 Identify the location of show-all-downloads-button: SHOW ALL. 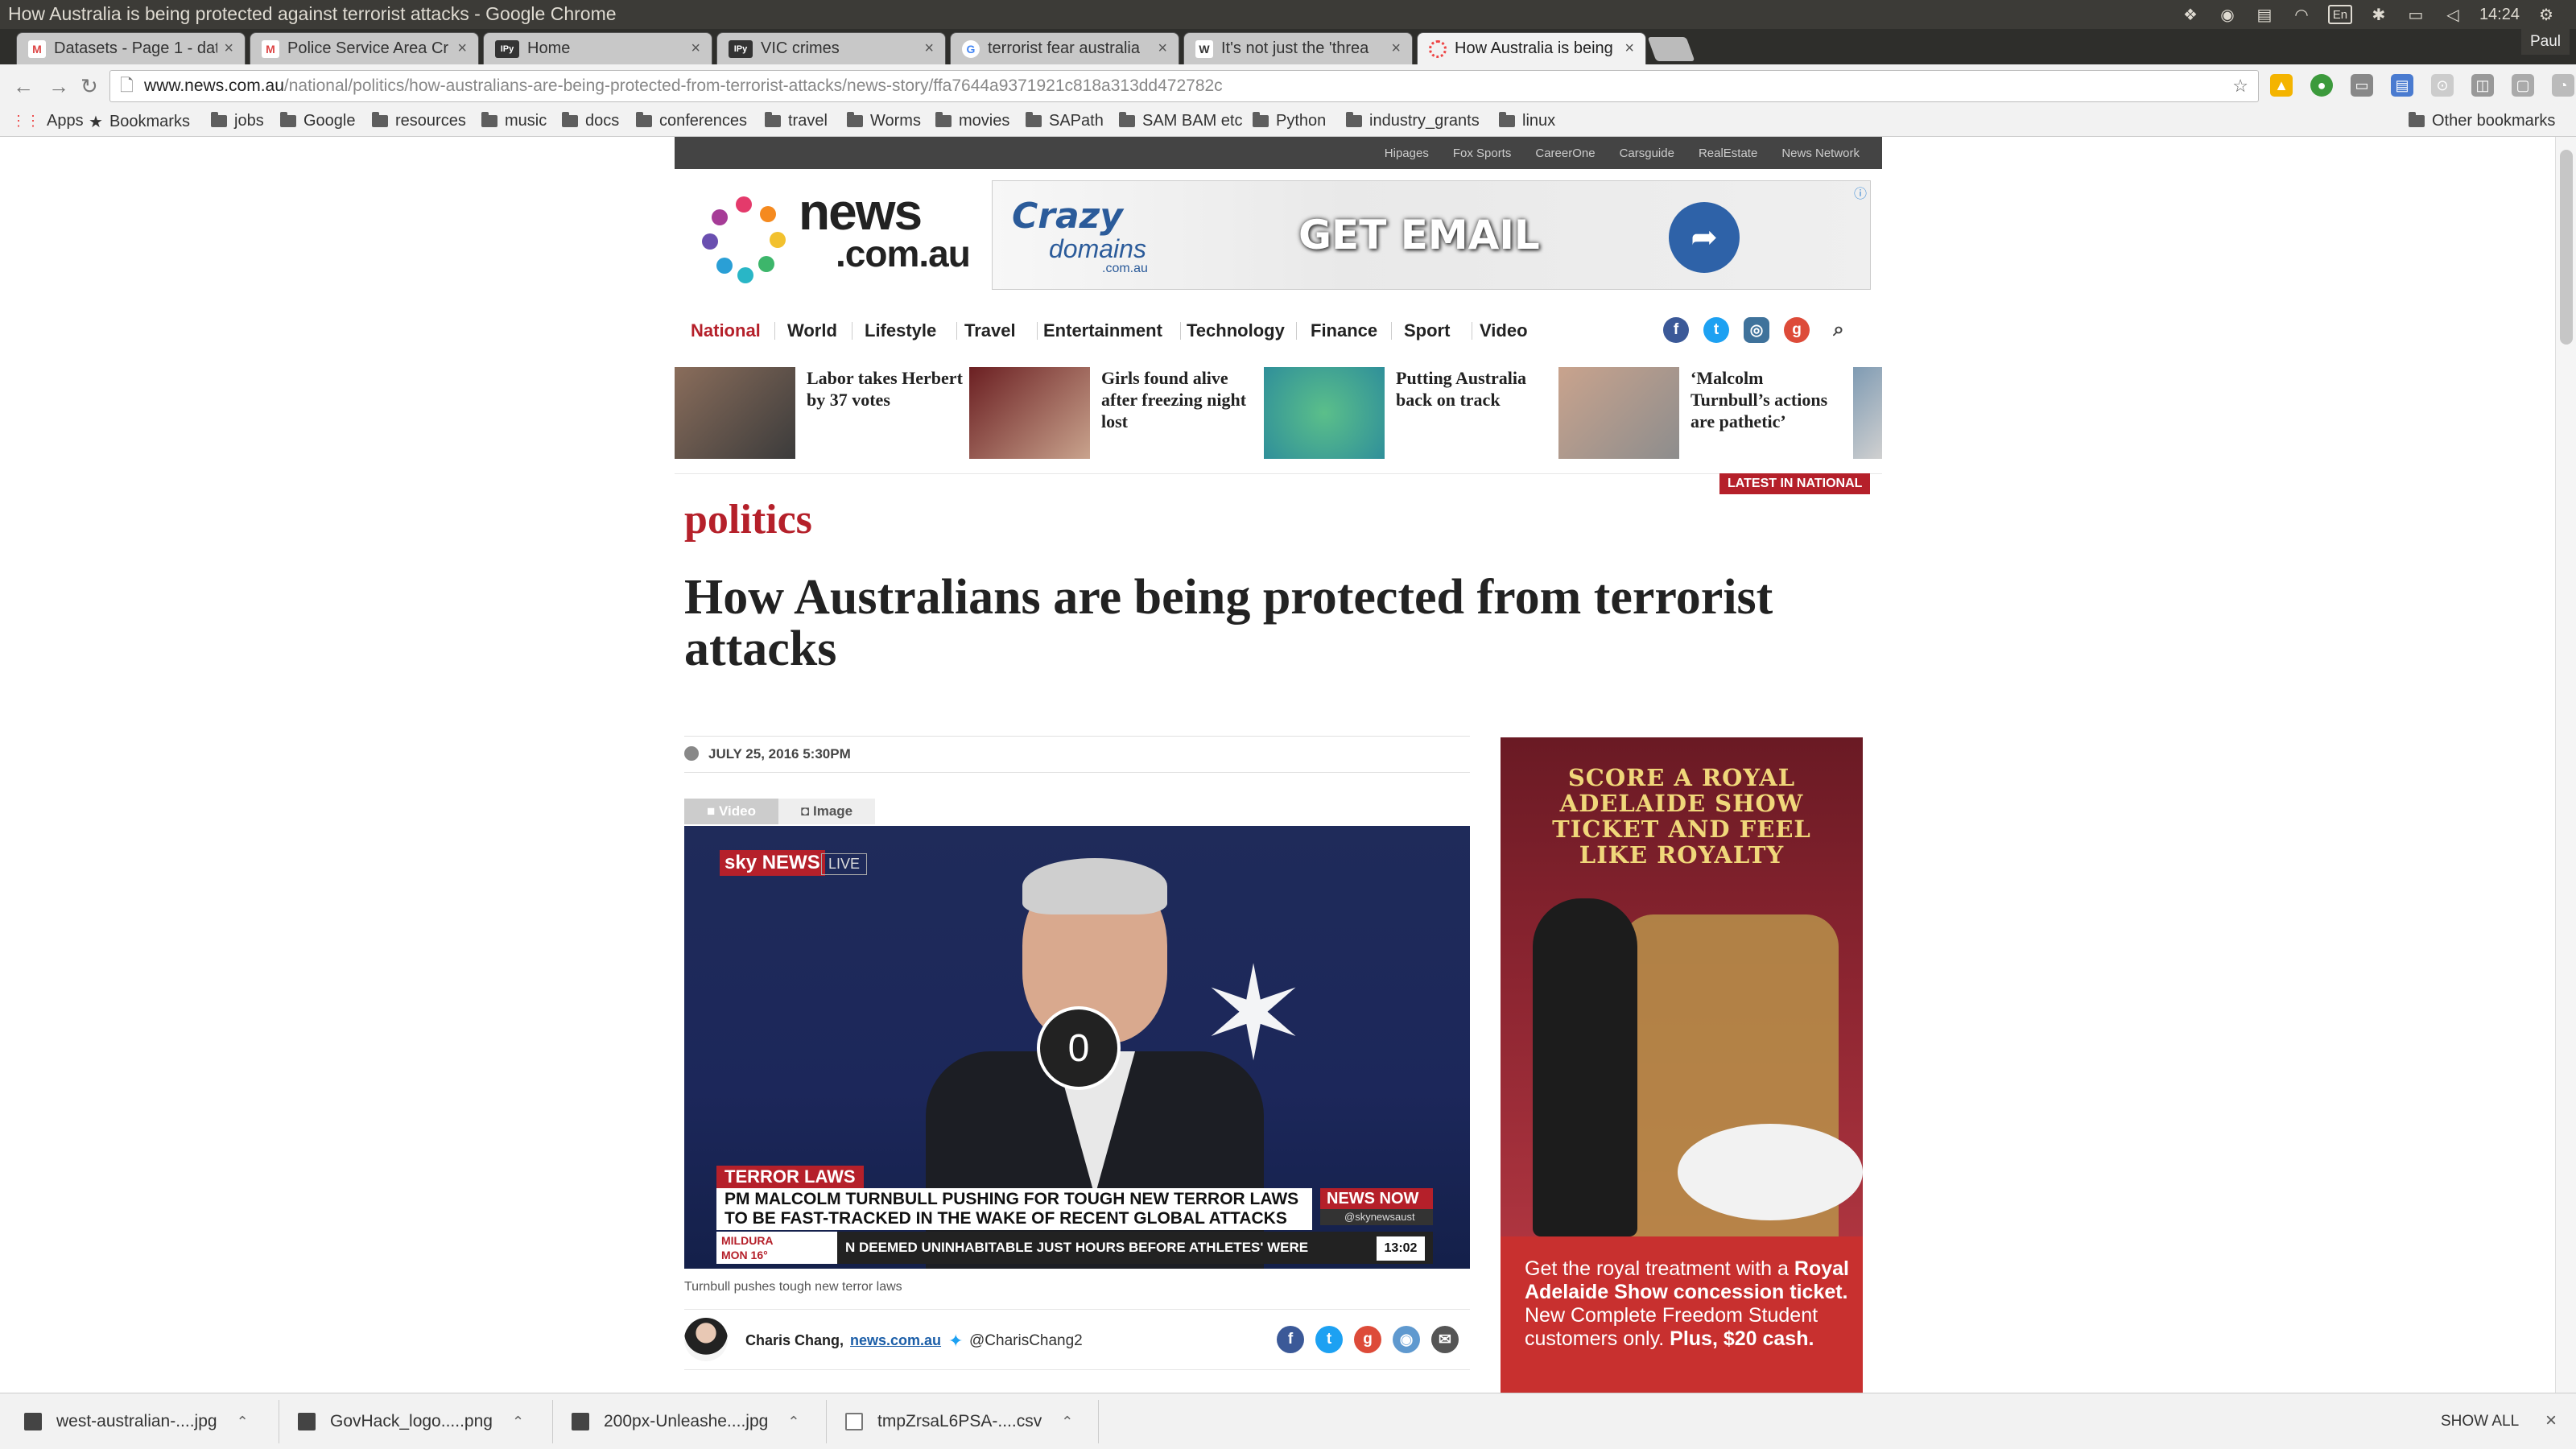
(2480, 1421).